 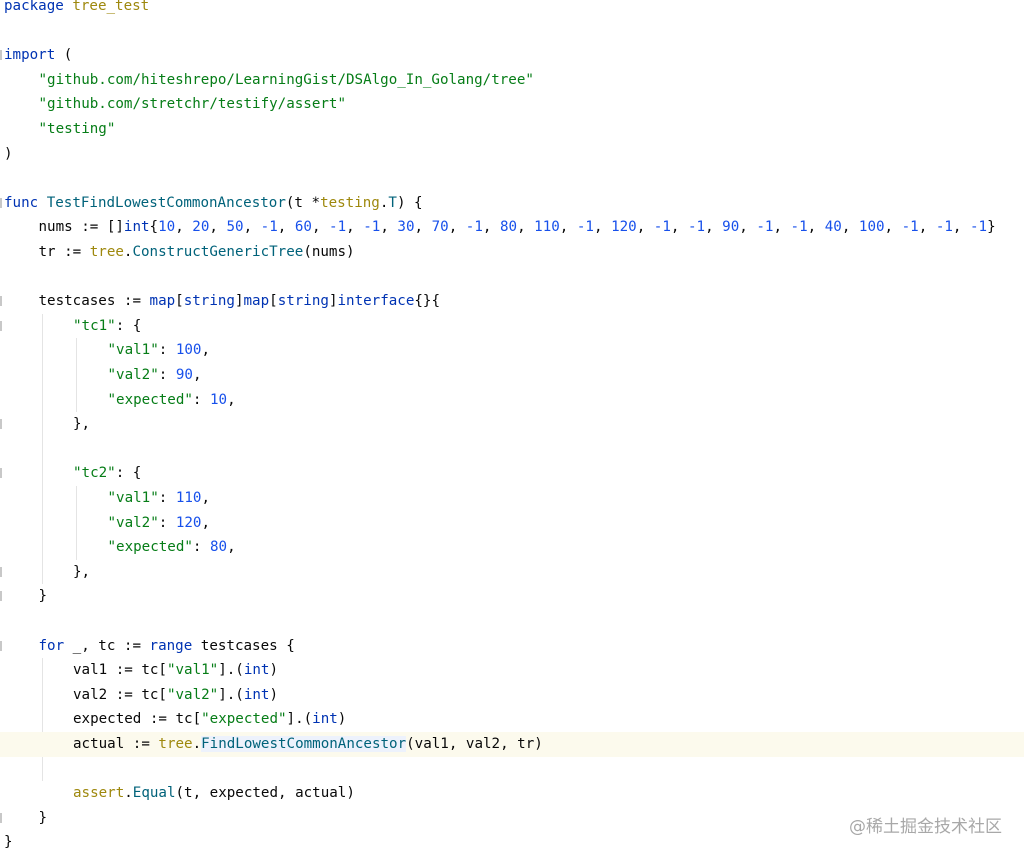 What do you see at coordinates (350, 202) in the screenshot?
I see `code-token: testing` at bounding box center [350, 202].